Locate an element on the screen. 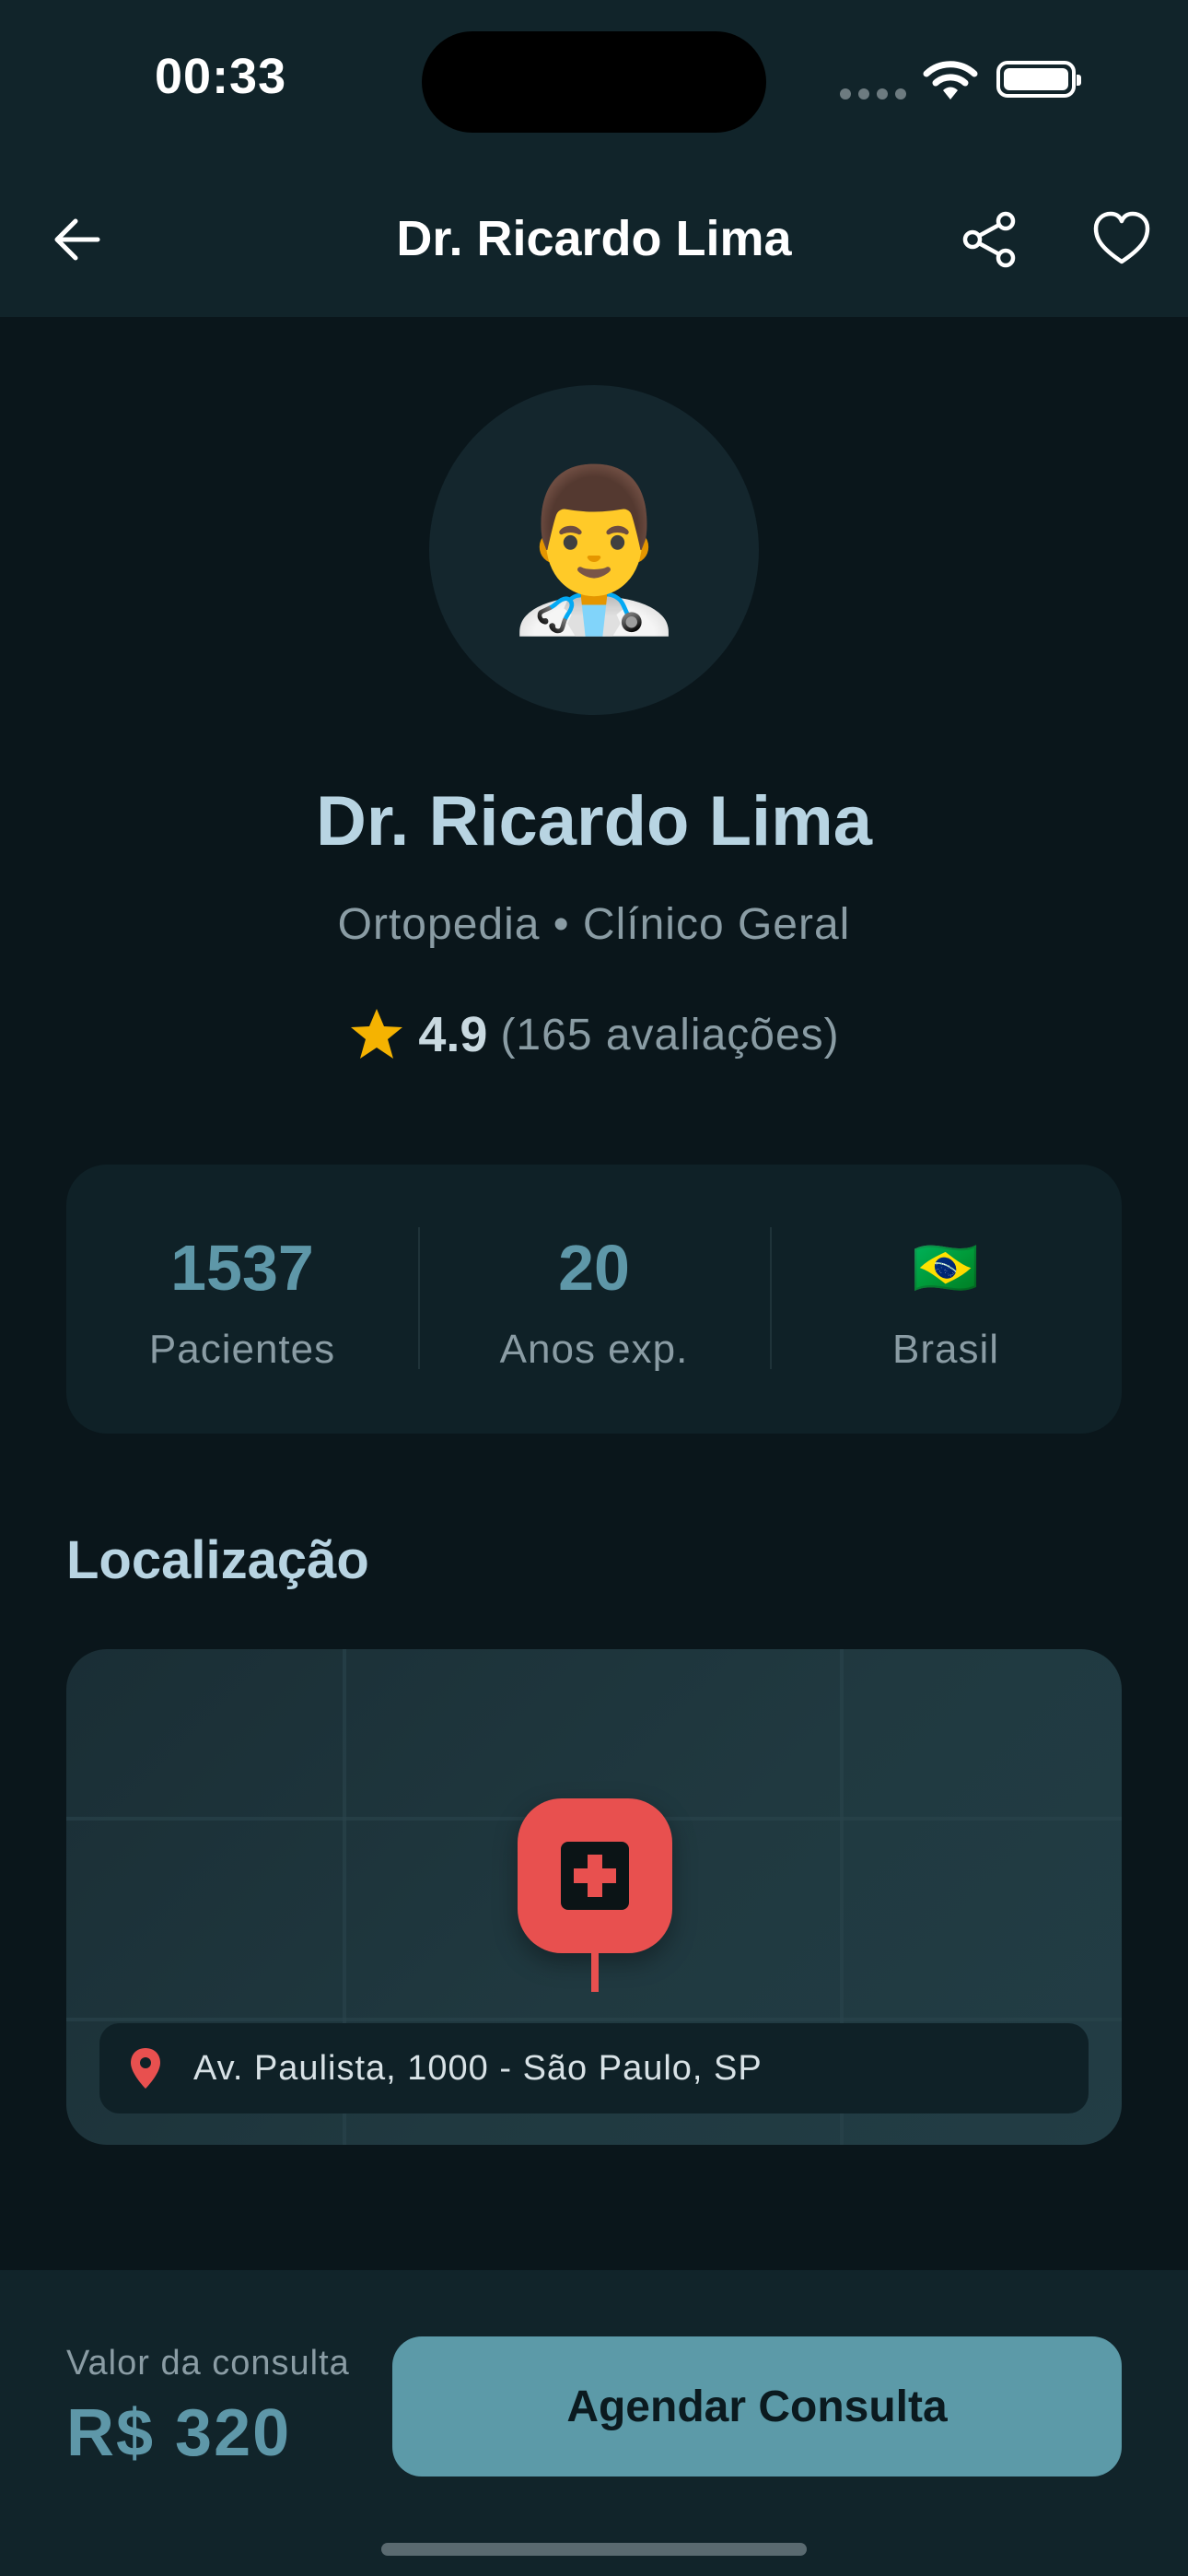  map-pin-icon is located at coordinates (145, 2068).